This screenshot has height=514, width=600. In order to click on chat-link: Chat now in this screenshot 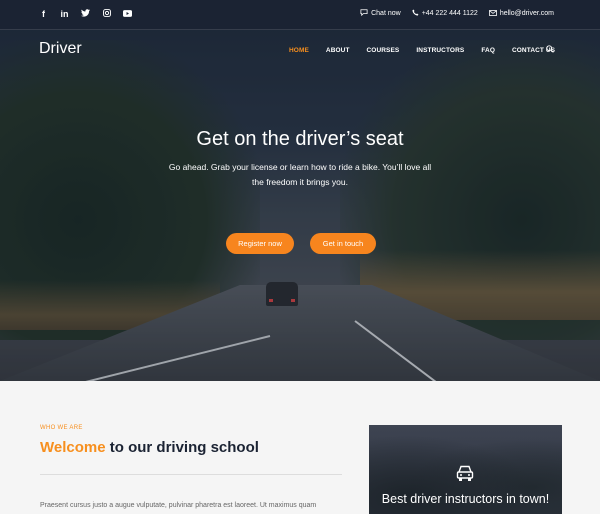, I will do `click(380, 13)`.